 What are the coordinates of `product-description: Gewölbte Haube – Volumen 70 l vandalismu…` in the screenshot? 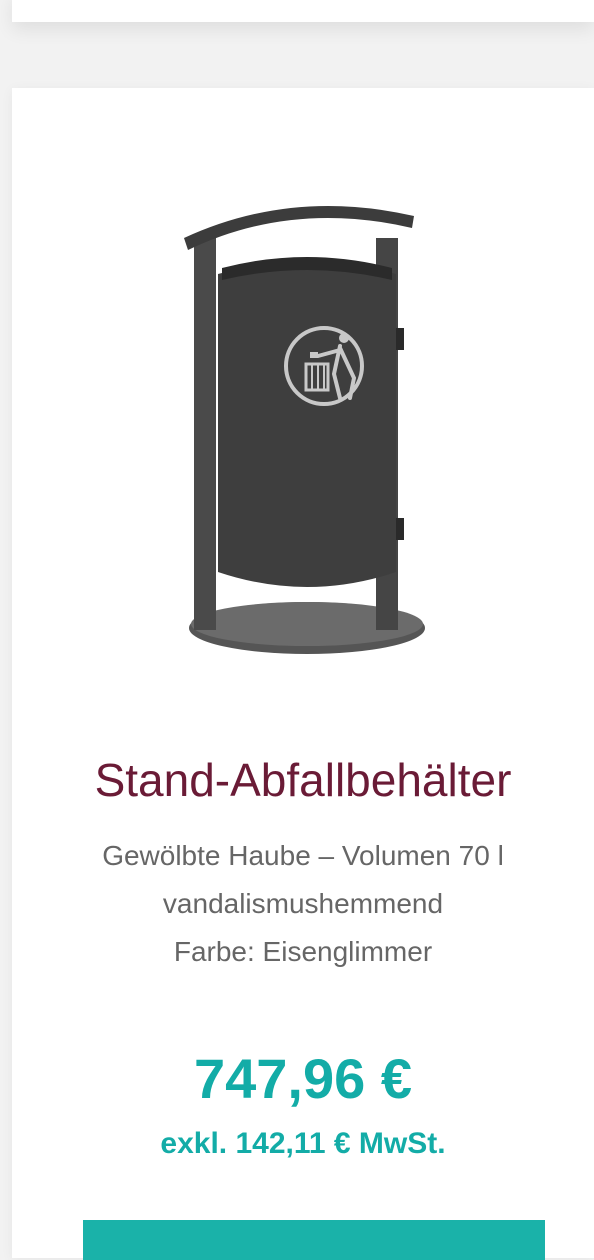 It's located at (303, 904).